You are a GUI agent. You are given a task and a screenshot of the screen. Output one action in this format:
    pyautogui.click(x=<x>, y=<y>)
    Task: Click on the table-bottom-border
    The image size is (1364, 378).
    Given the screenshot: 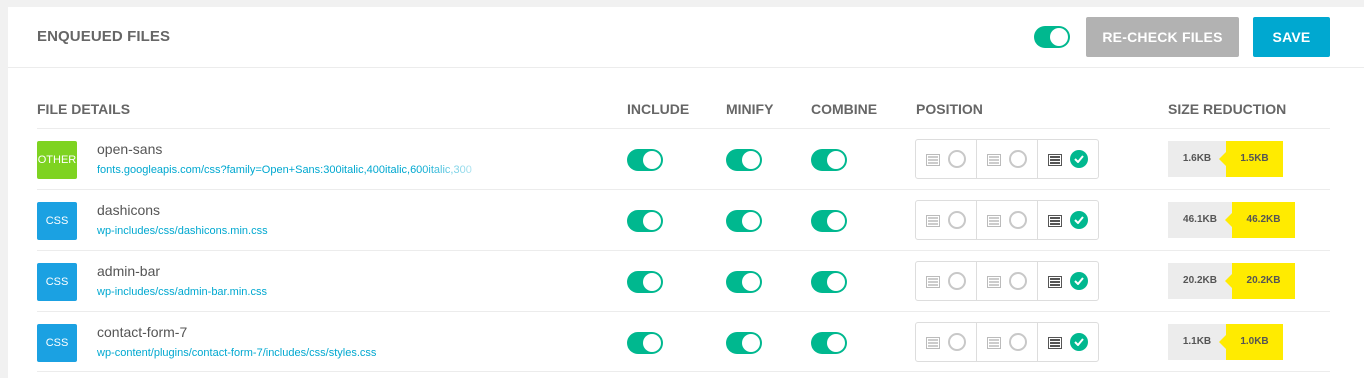 What is the action you would take?
    pyautogui.click(x=683, y=371)
    